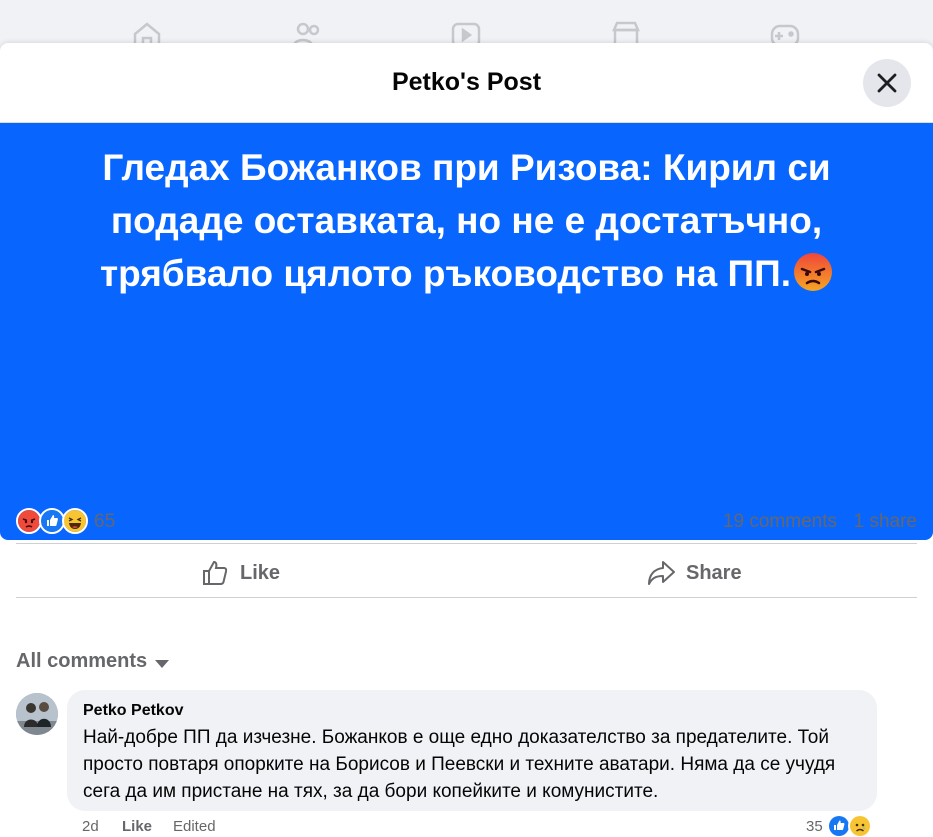 The width and height of the screenshot is (933, 837). I want to click on like-icon, so click(215, 572).